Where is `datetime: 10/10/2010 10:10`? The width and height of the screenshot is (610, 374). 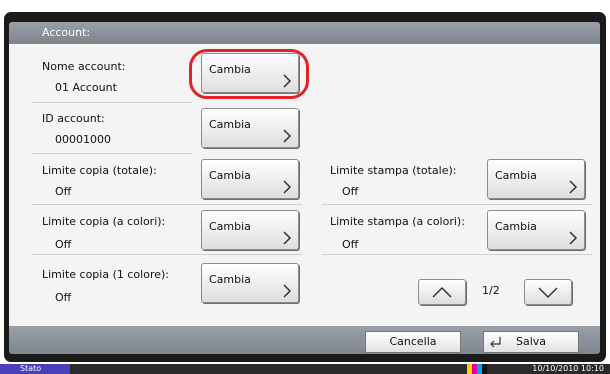 datetime: 10/10/2010 10:10 is located at coordinates (568, 368).